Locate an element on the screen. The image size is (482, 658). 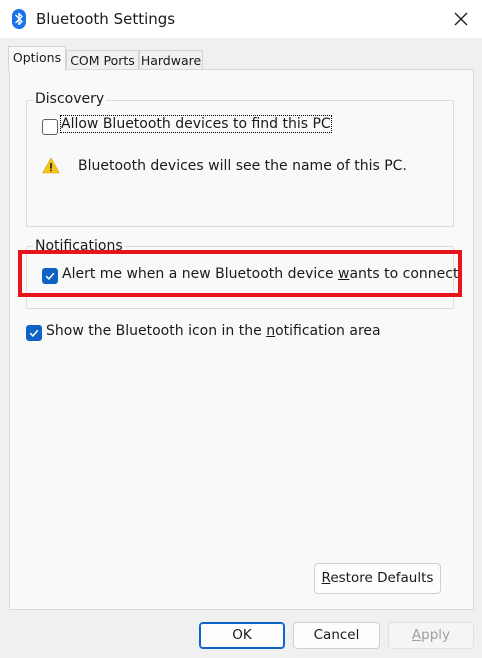
checkmark-icon is located at coordinates (34, 333).